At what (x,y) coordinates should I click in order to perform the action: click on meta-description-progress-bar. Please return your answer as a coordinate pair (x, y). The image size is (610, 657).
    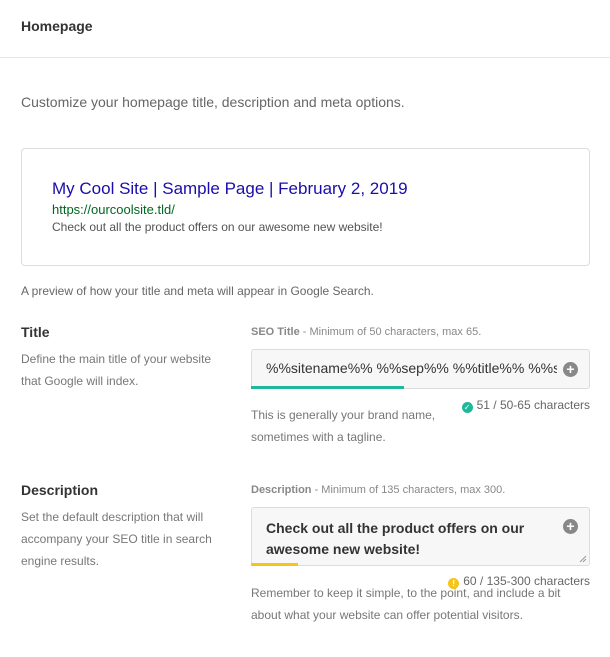
    Looking at the image, I should click on (274, 564).